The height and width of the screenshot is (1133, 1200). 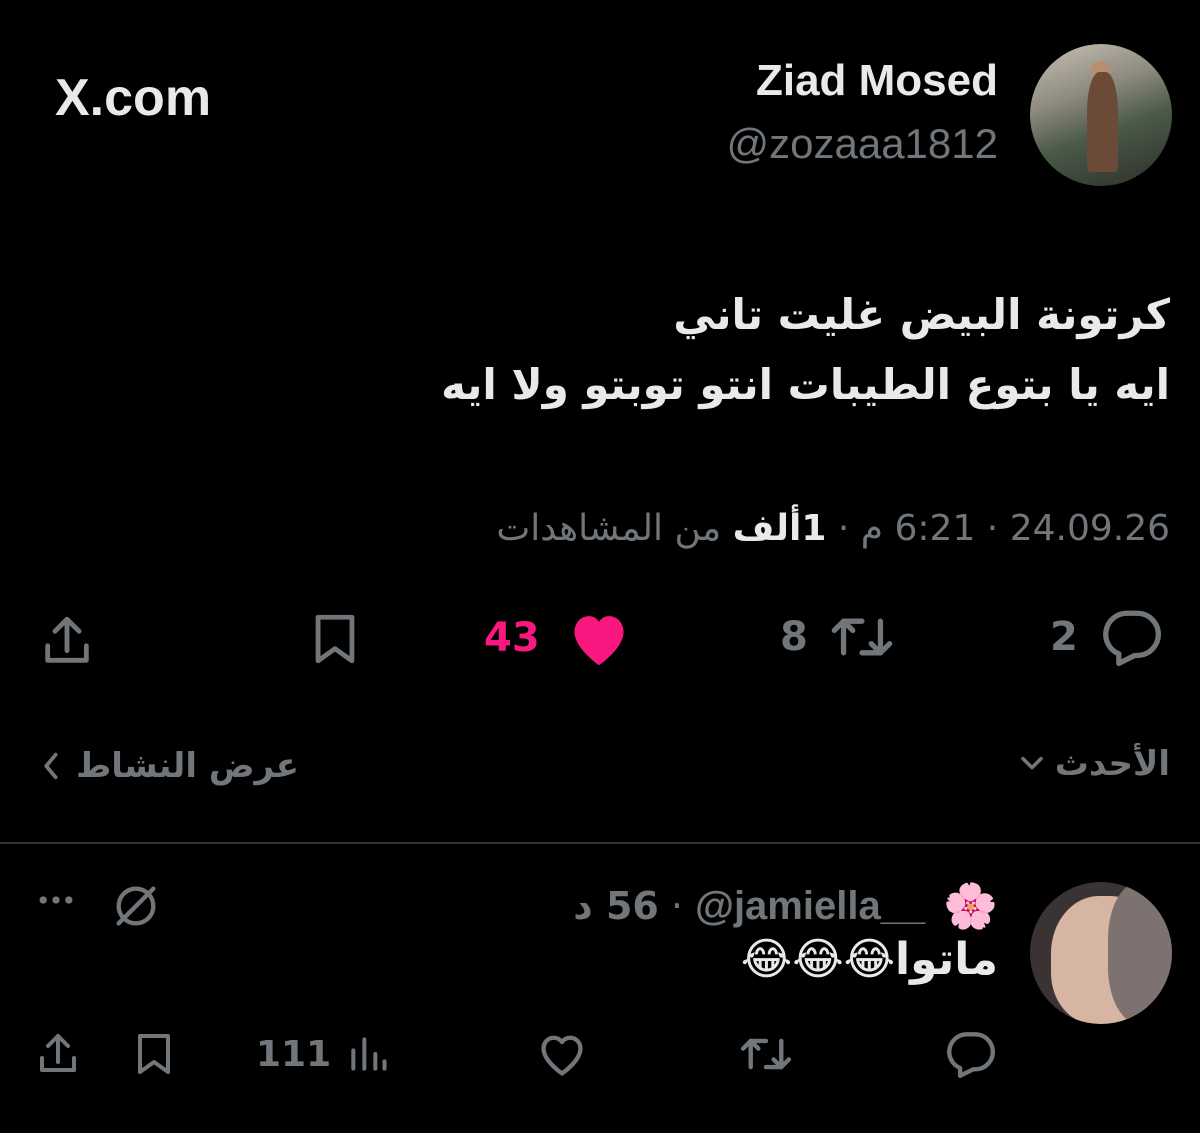 I want to click on more-dots-icon, so click(x=56, y=900).